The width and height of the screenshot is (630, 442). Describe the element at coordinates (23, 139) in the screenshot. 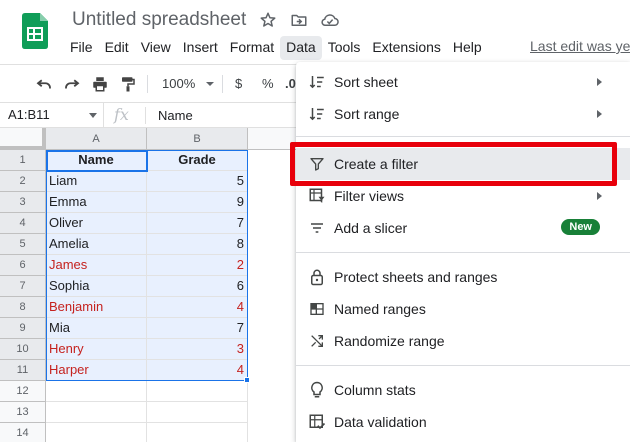

I see `select-all-corner` at that location.